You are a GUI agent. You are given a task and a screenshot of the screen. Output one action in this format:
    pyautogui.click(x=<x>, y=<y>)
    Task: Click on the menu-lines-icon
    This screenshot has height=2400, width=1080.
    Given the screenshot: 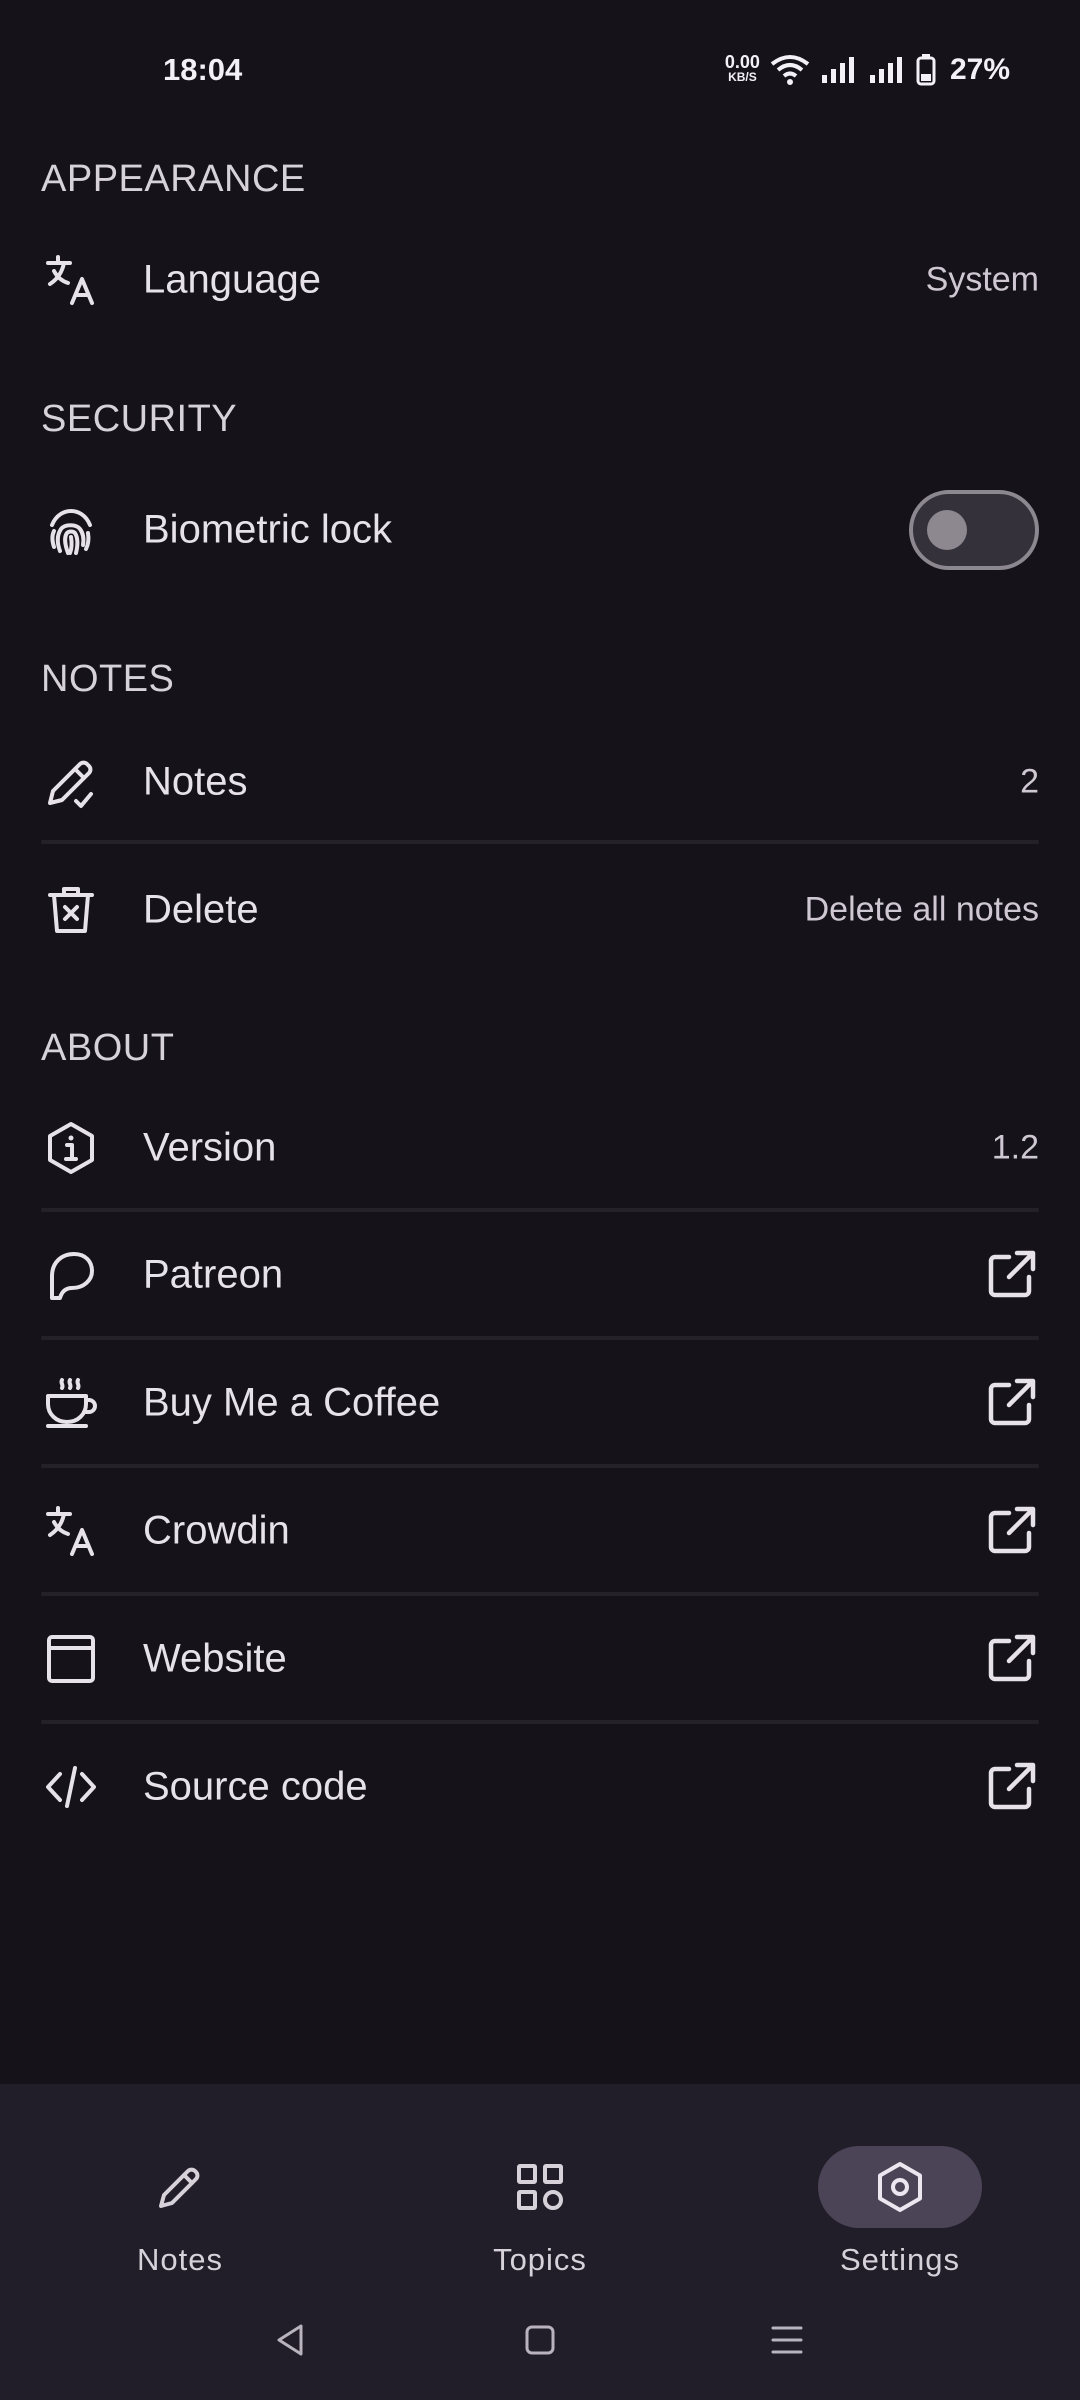 What is the action you would take?
    pyautogui.click(x=787, y=2340)
    